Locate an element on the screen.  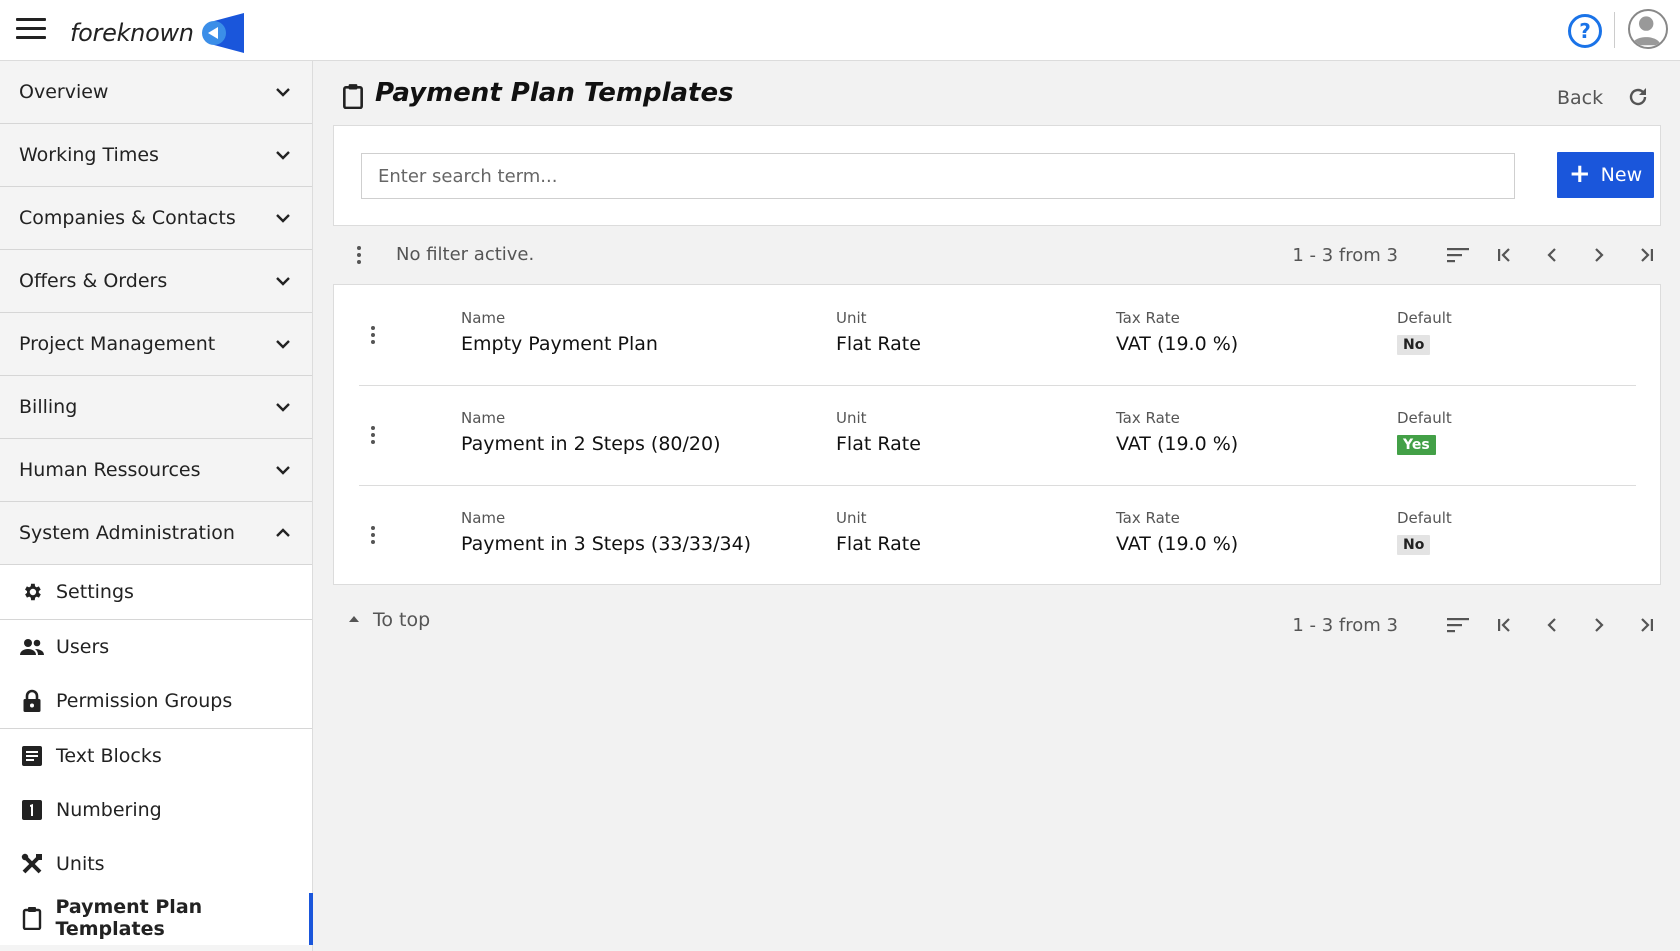
sidebar-item-payment-plan-templates: Payment Plan Templates is located at coordinates (156, 918).